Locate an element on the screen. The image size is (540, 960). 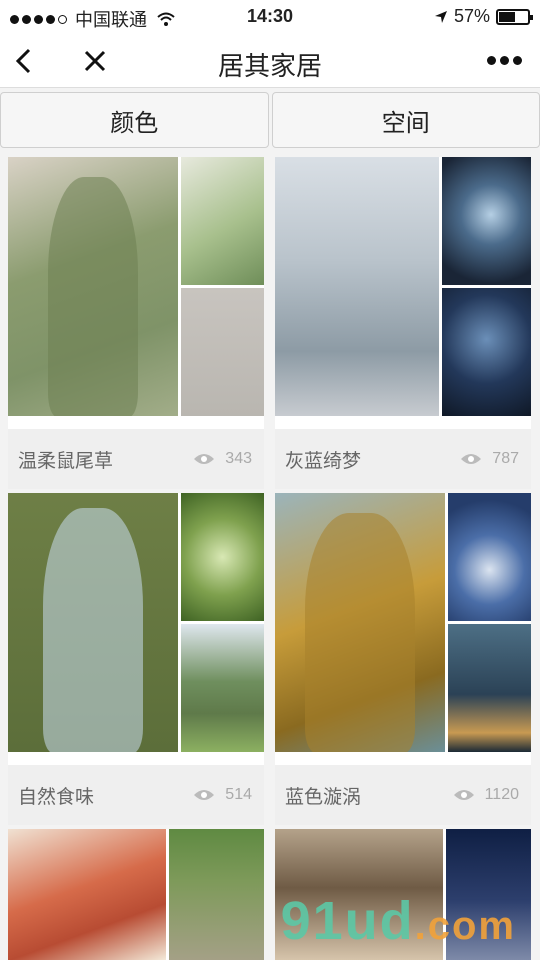
card-footer: 自然食味 514 is located at coordinates (136, 795).